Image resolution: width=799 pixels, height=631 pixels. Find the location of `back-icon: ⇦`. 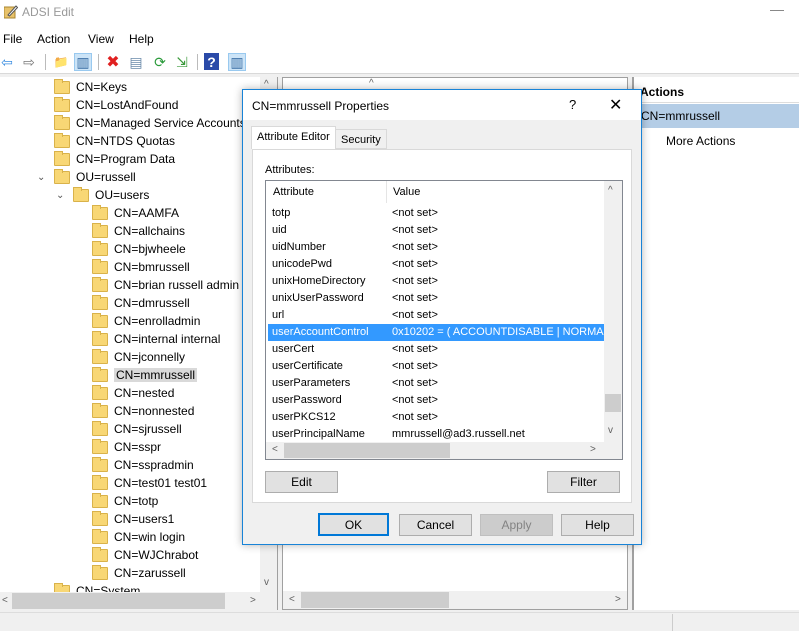

back-icon: ⇦ is located at coordinates (8, 62).